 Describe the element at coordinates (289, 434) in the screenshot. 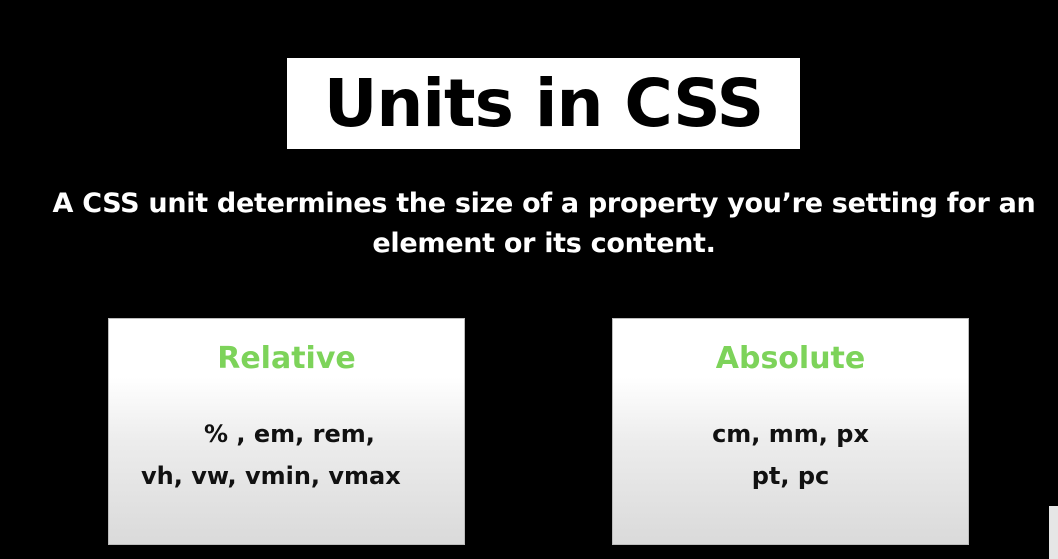

I see `relative-units-line-1: % , em, rem,` at that location.